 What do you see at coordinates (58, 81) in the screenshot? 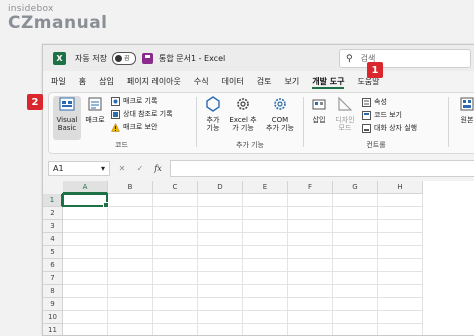
I see `tab-file: 파일` at bounding box center [58, 81].